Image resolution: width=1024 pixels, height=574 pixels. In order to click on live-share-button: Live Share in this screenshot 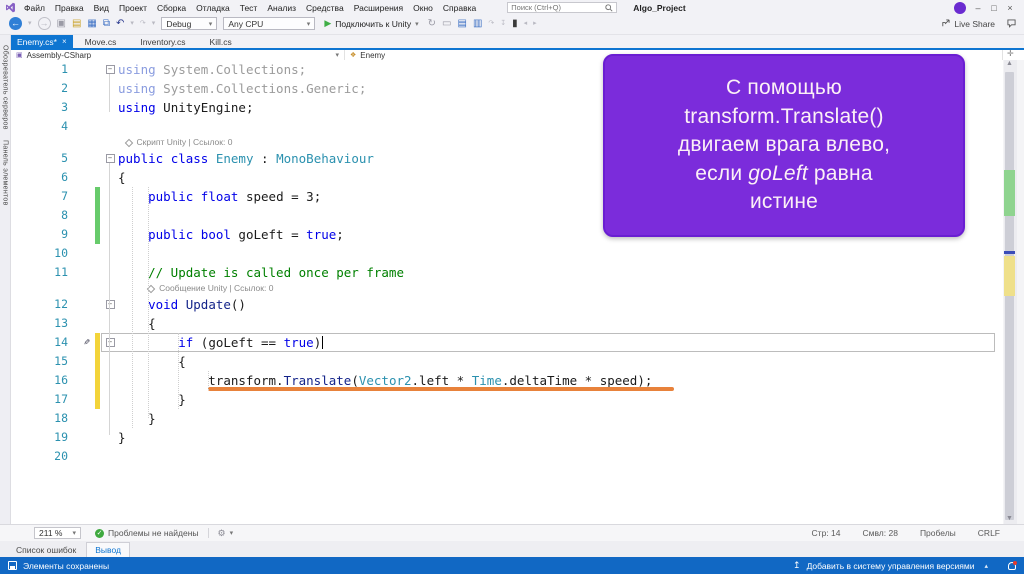, I will do `click(978, 24)`.